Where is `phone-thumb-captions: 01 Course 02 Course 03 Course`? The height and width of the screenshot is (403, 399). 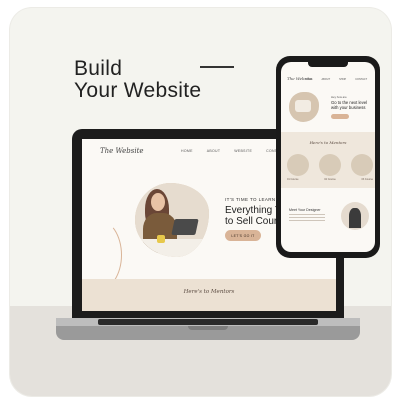
phone-thumb-captions: 01 Course 02 Course 03 Course is located at coordinates (330, 179).